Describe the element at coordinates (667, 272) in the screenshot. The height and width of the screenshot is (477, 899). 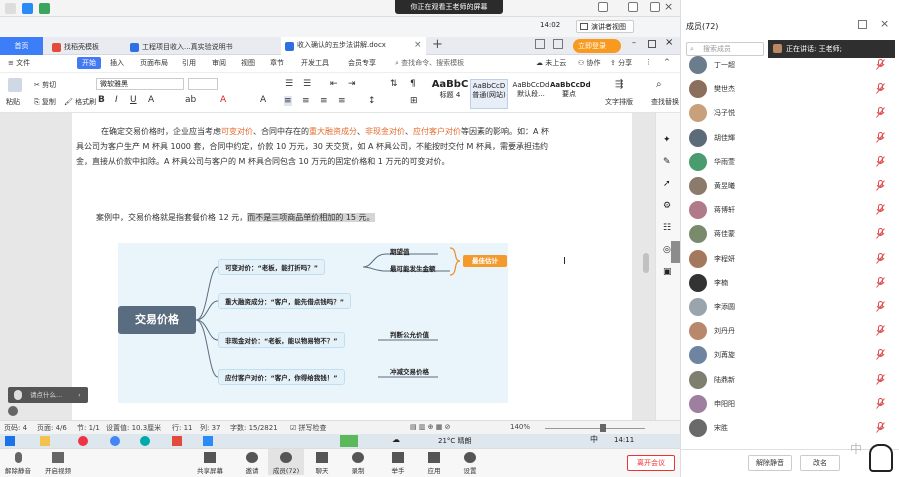
I see `image-icon: ▣` at that location.